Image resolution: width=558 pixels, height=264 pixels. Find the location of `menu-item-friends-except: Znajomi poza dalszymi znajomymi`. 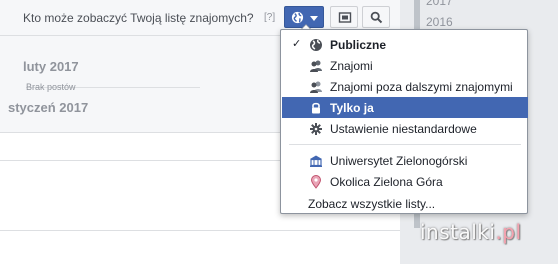

menu-item-friends-except: Znajomi poza dalszymi znajomymi is located at coordinates (405, 86).